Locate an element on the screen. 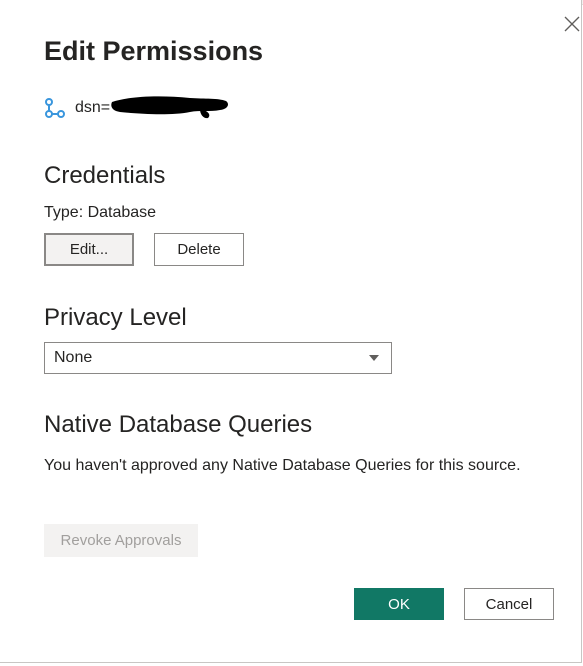  native-queries-heading: Native Database Queries is located at coordinates (178, 424).